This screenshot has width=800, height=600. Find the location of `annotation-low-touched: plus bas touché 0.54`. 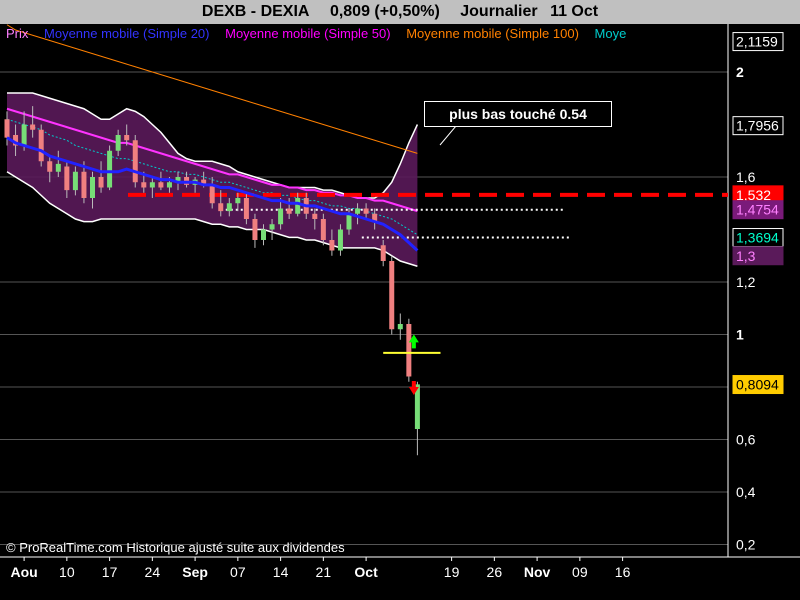

annotation-low-touched: plus bas touché 0.54 is located at coordinates (518, 114).